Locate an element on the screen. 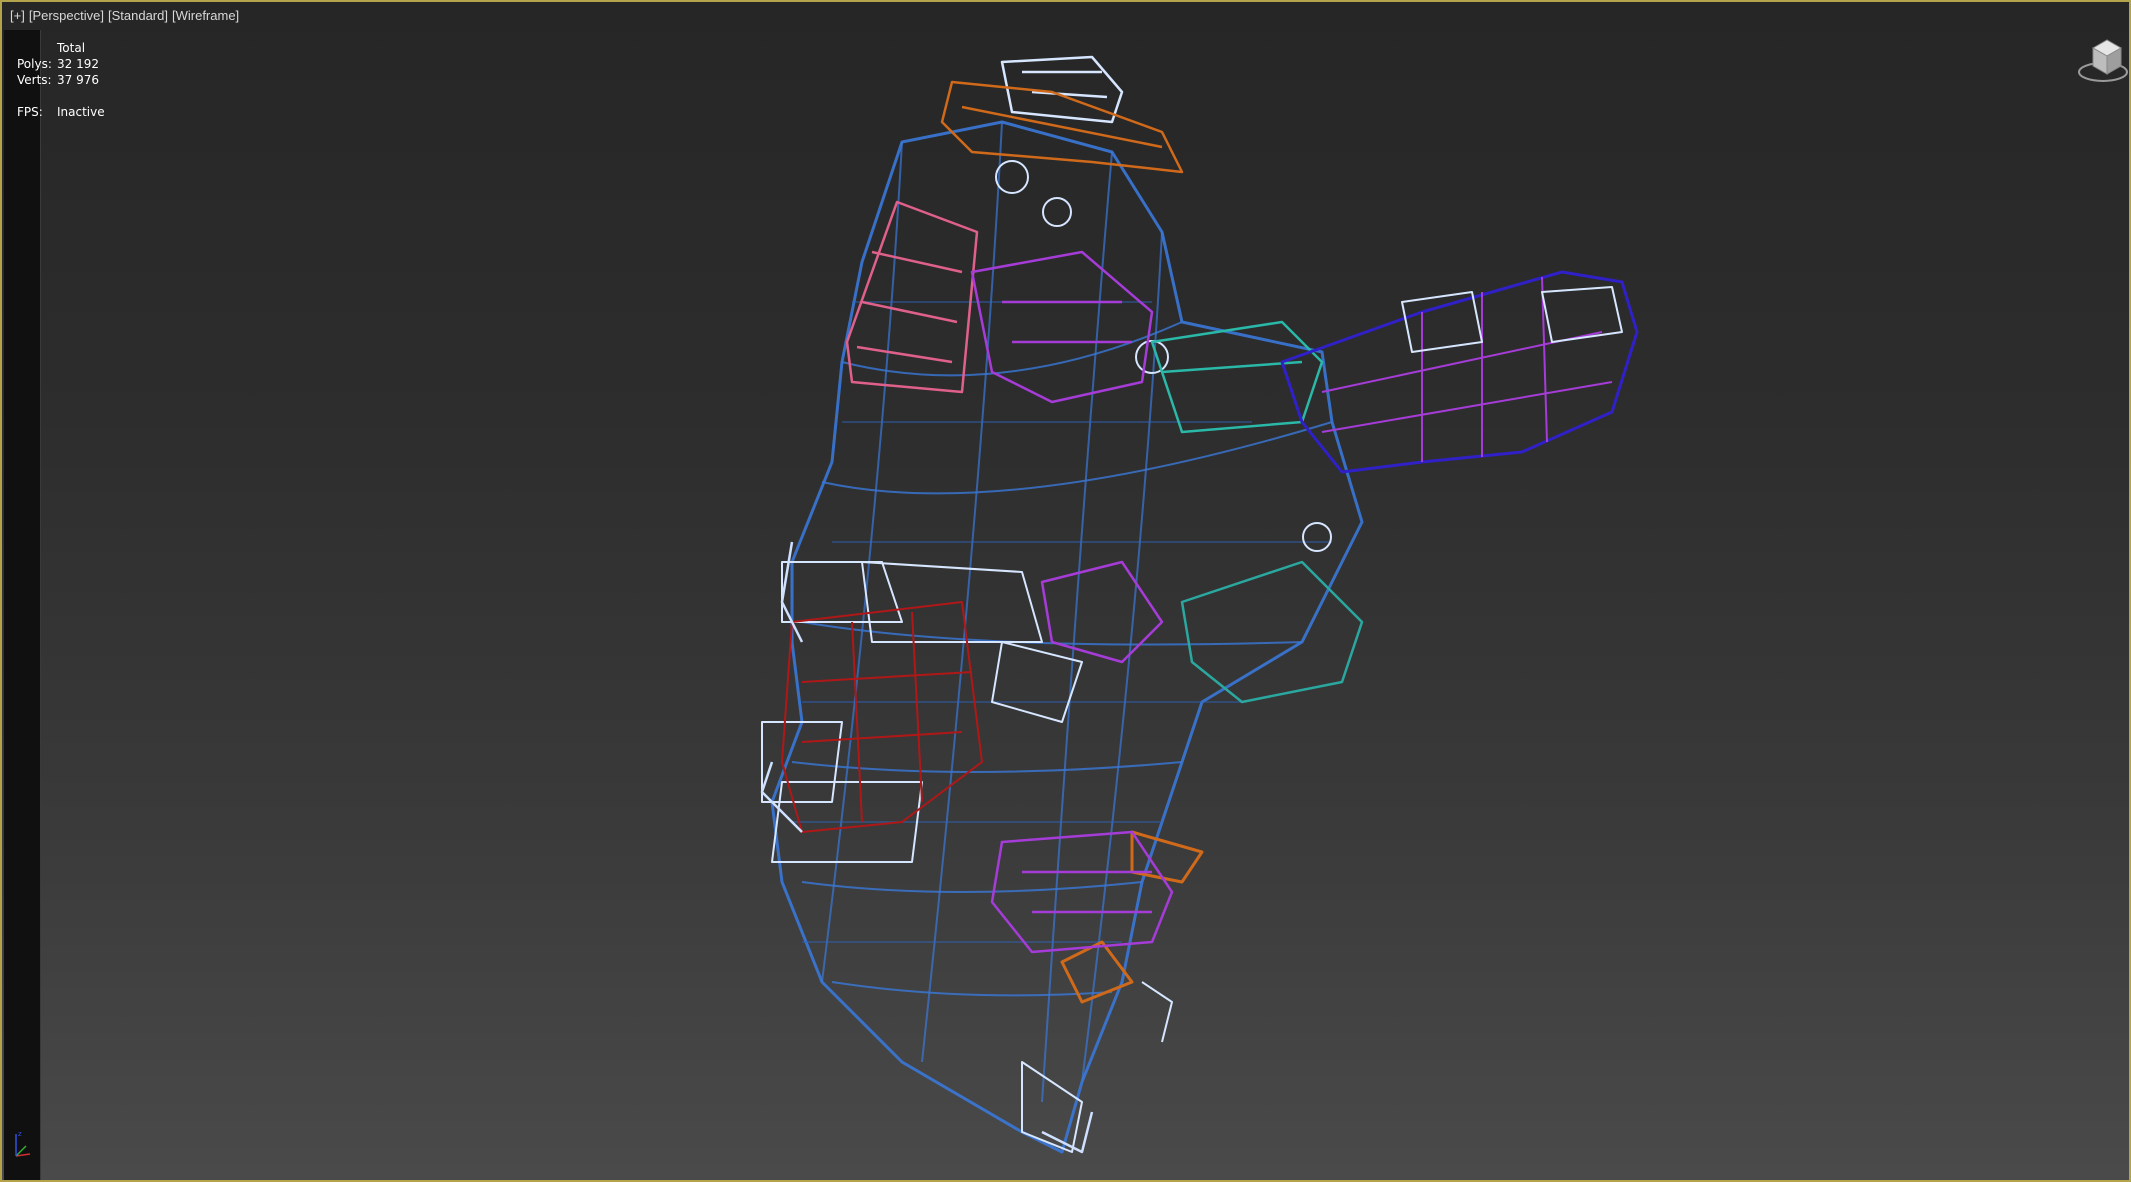 The image size is (2131, 1182). viewport-label-menu: [+] [Perspective] [Standard] [Wireframe] is located at coordinates (124, 15).